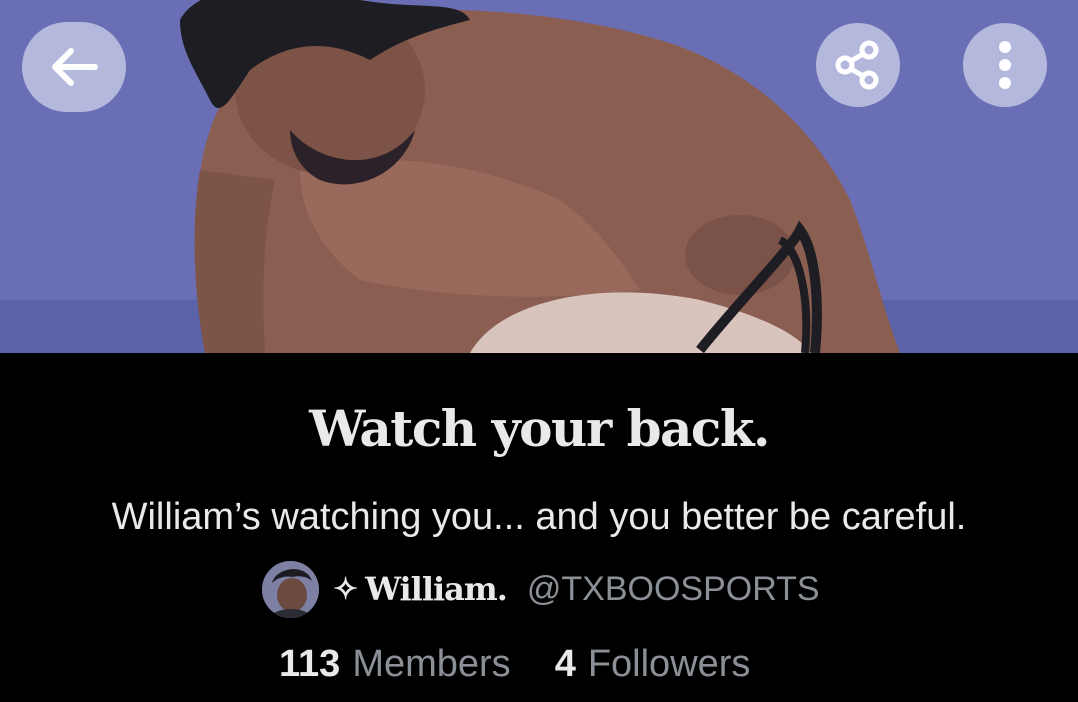 This screenshot has height=702, width=1078. I want to click on owner-name: William., so click(436, 589).